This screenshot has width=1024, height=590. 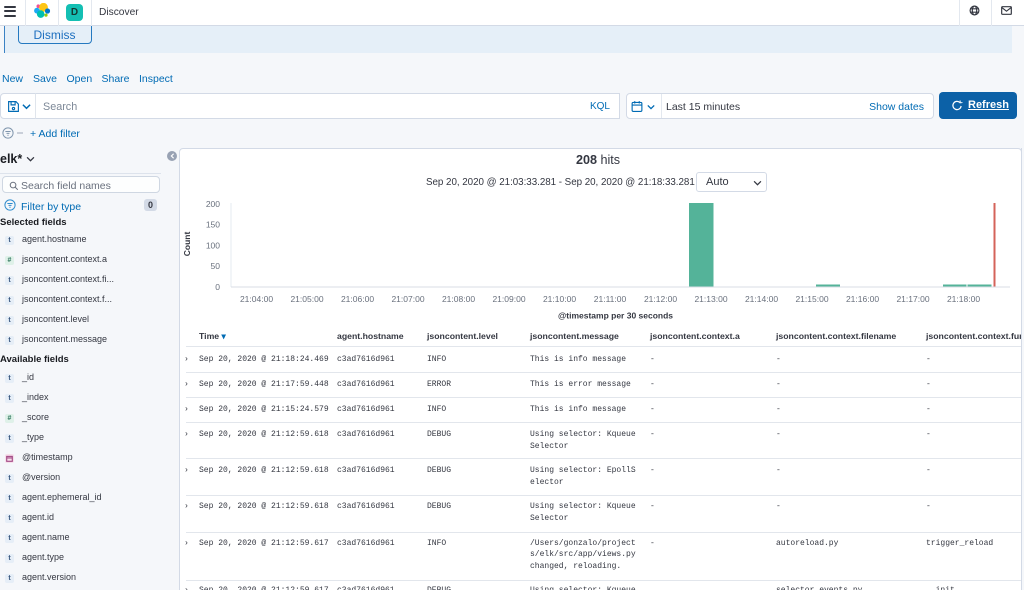 I want to click on svg-text: 21:18:00, so click(x=963, y=299).